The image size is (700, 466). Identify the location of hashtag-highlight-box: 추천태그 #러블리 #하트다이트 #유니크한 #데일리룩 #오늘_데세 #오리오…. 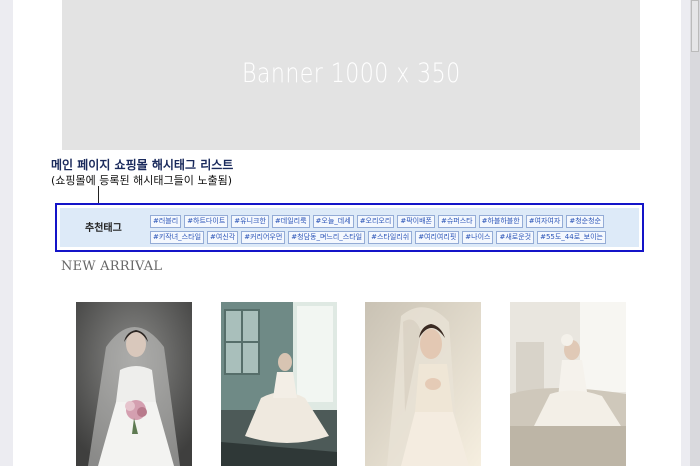
(349, 227).